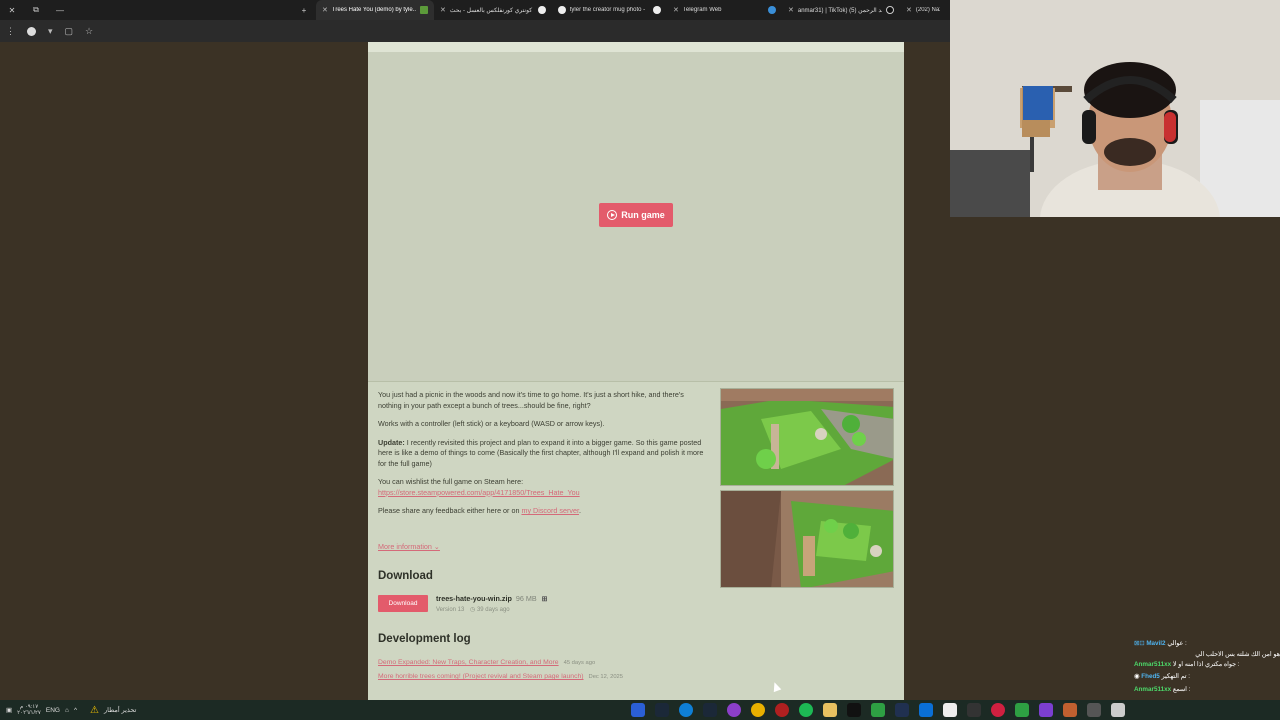 This screenshot has height=720, width=1280. What do you see at coordinates (758, 710) in the screenshot?
I see `chrome-icon` at bounding box center [758, 710].